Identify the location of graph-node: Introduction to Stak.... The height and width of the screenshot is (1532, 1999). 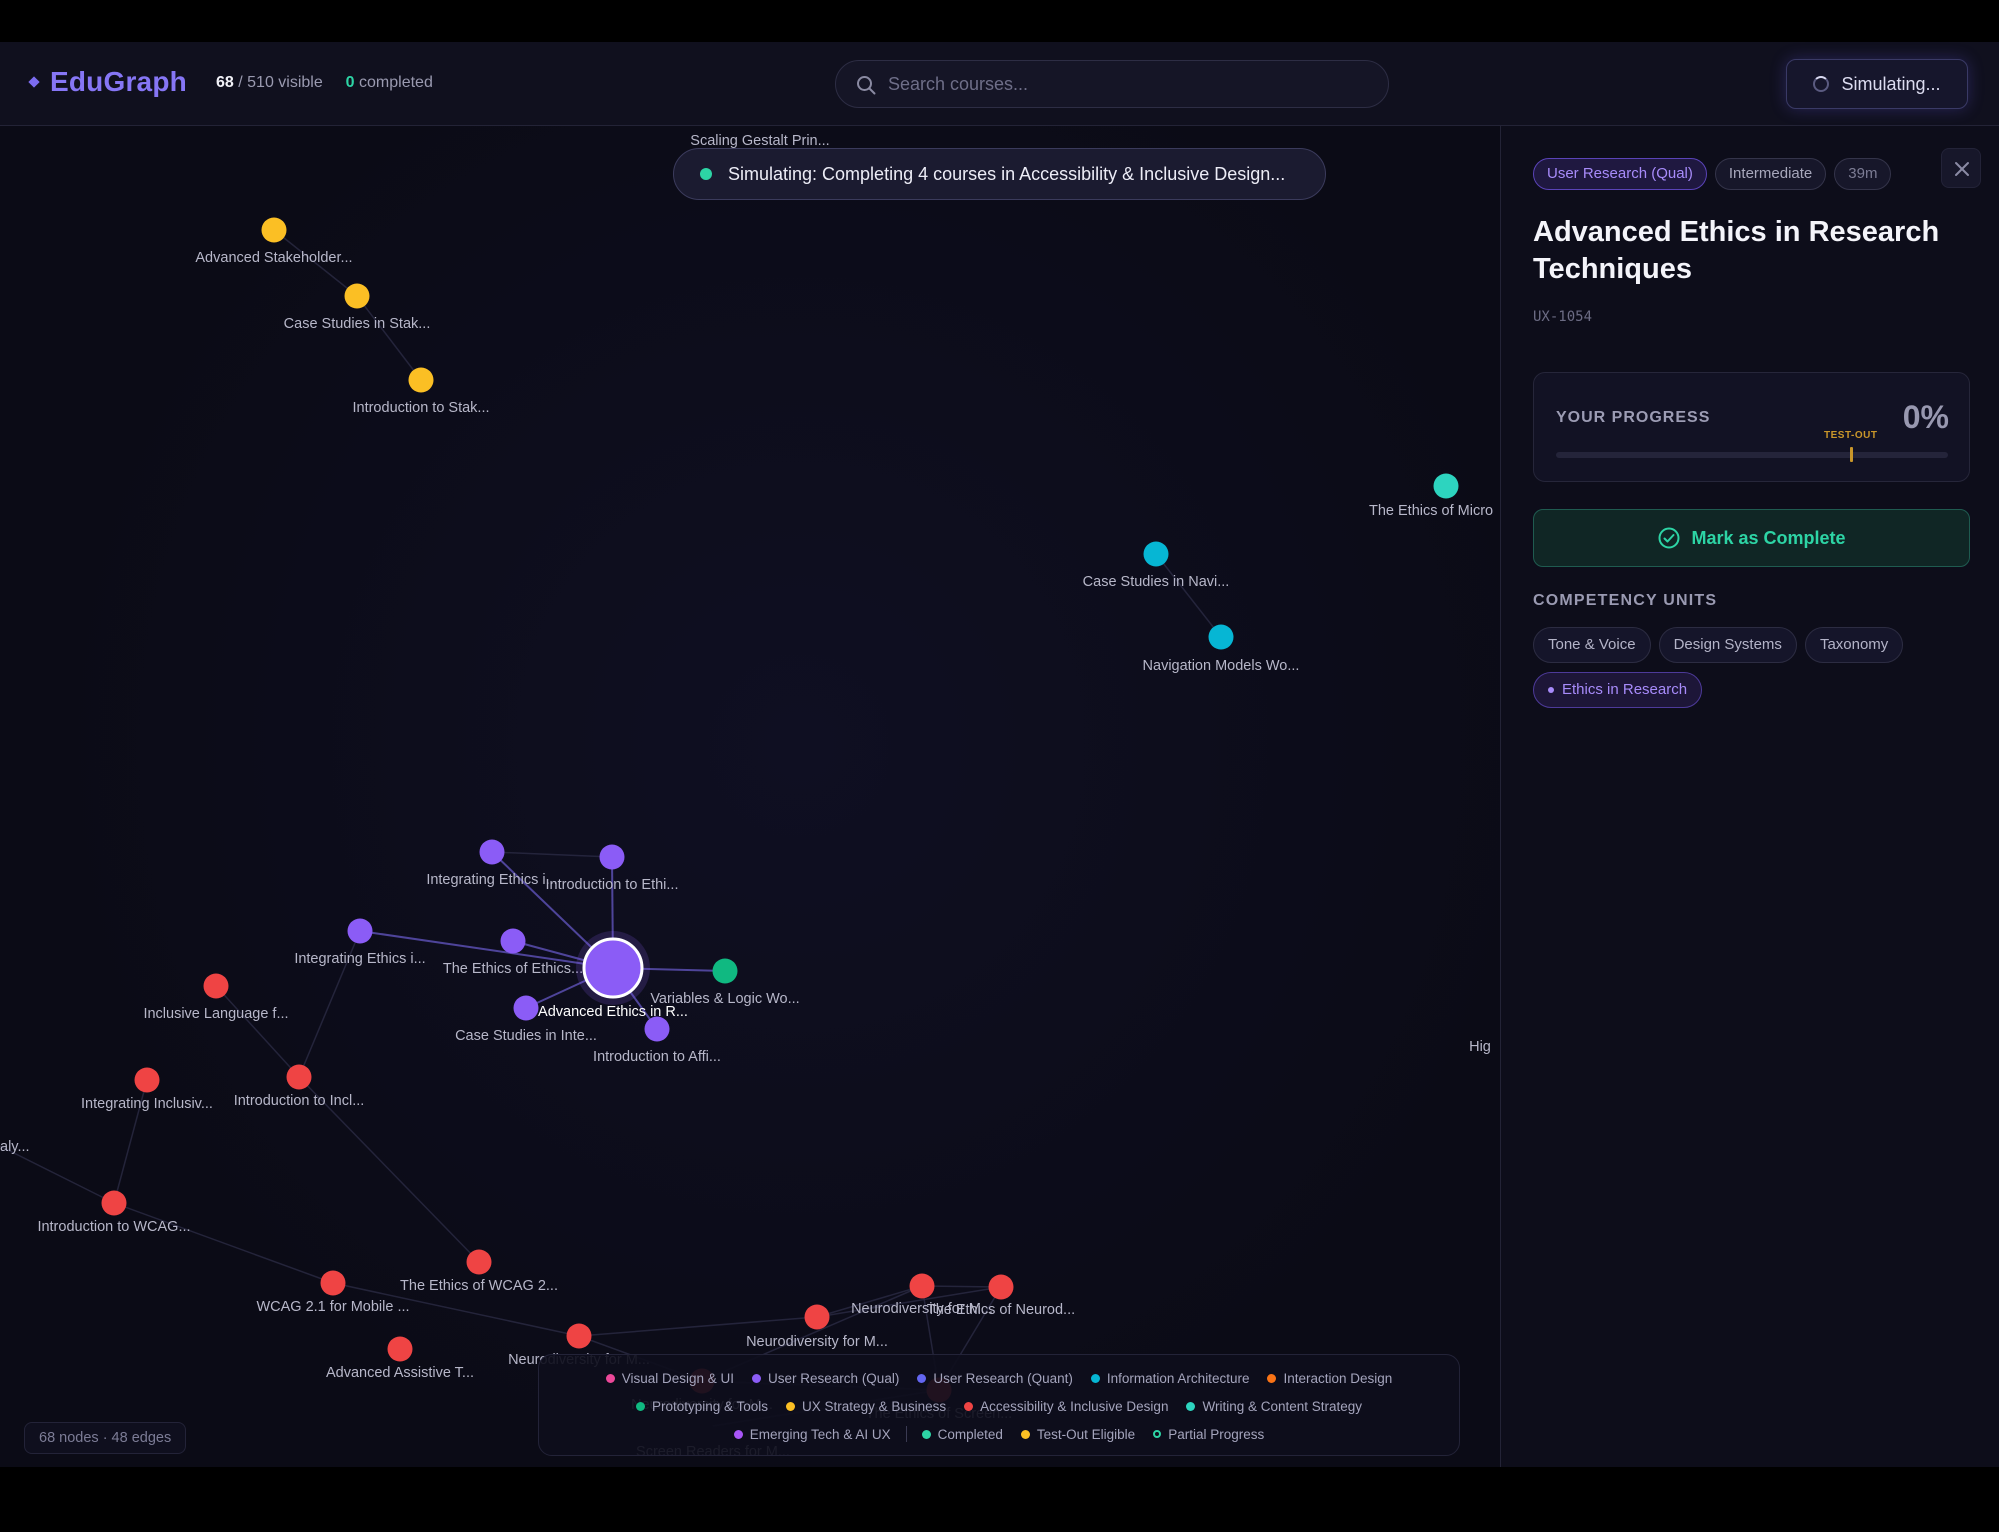
(421, 392).